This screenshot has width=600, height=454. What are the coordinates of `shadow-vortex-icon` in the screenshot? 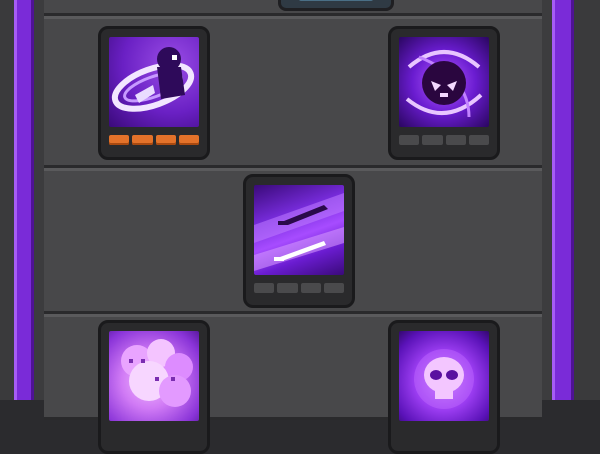 It's located at (444, 82).